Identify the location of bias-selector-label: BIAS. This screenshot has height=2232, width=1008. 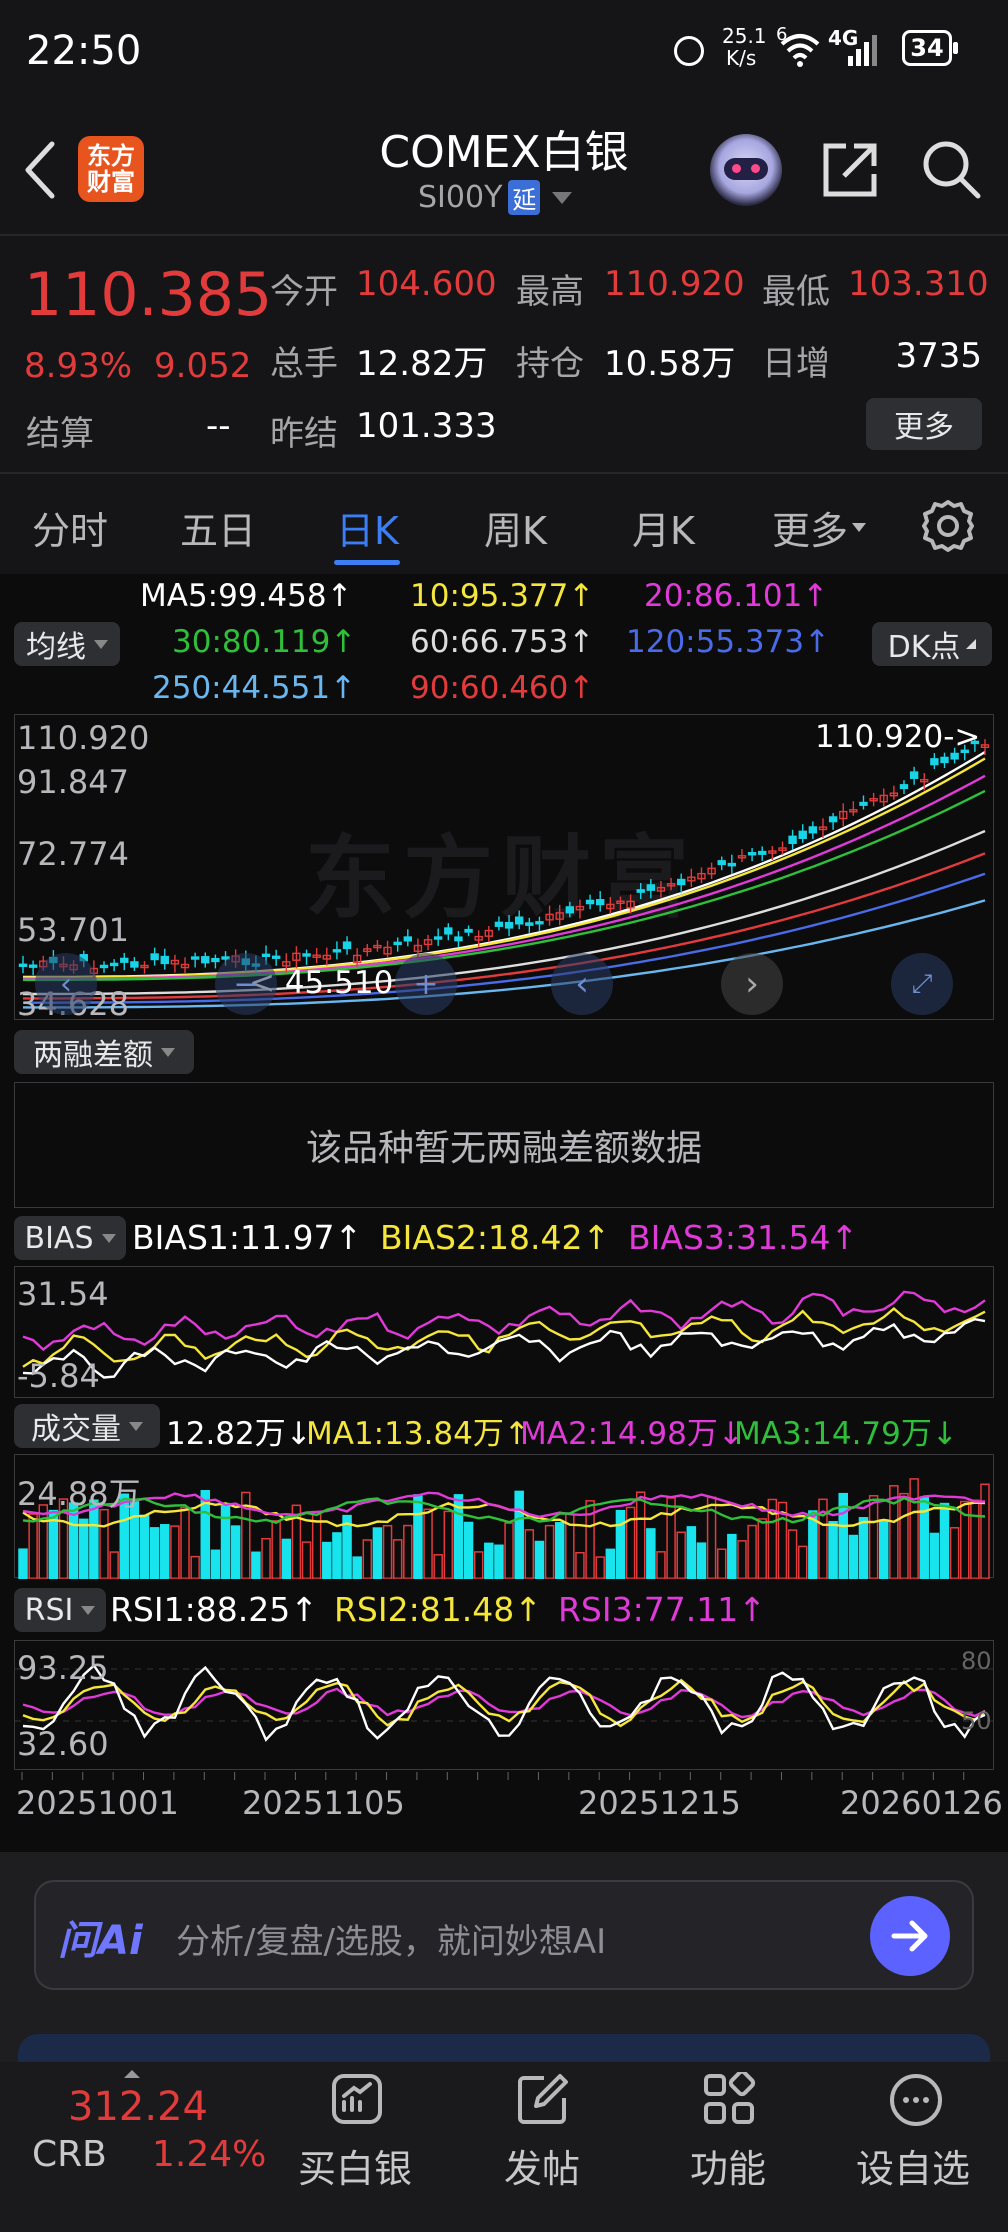
(59, 1238).